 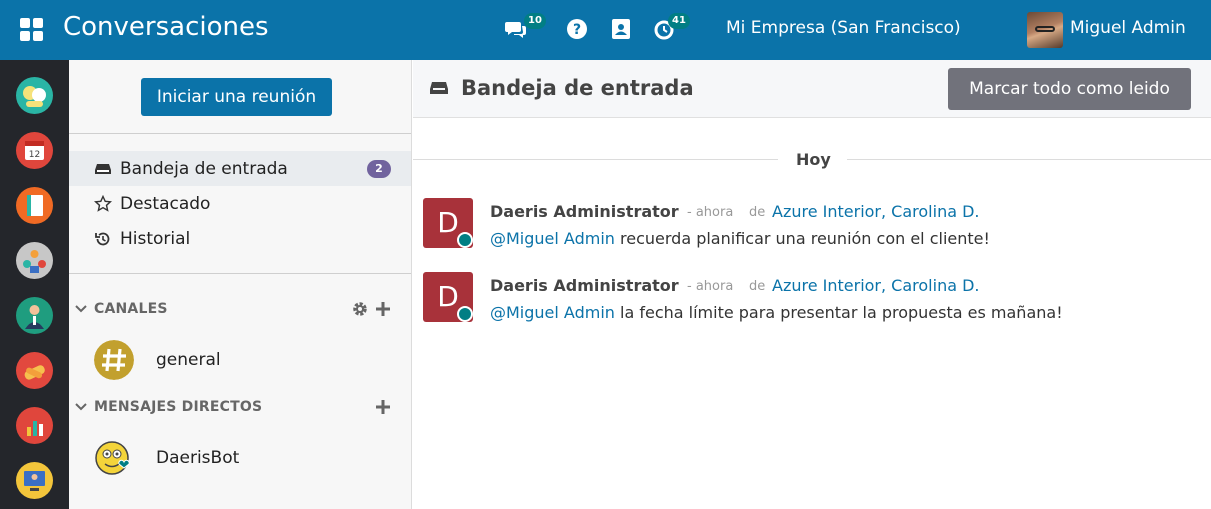 I want to click on app-menu-icon, so click(x=32, y=30).